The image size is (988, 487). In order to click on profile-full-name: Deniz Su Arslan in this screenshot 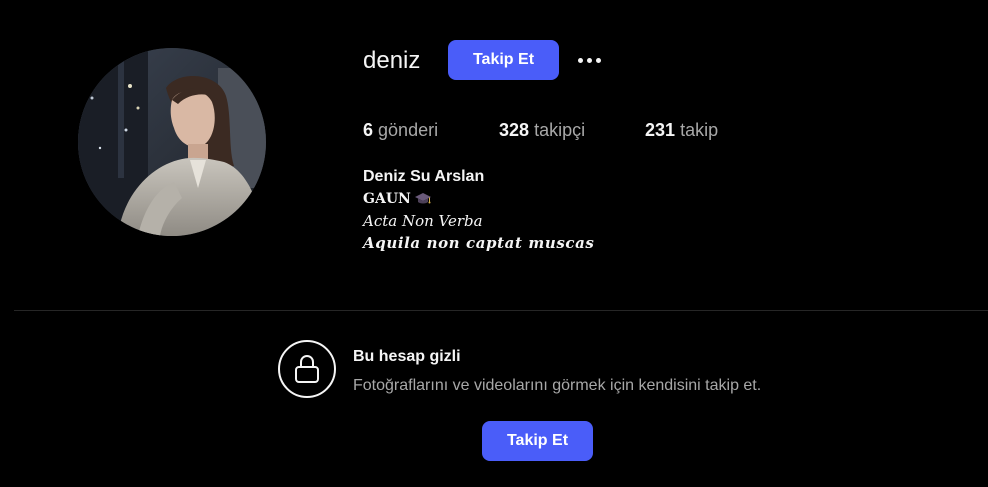, I will do `click(424, 176)`.